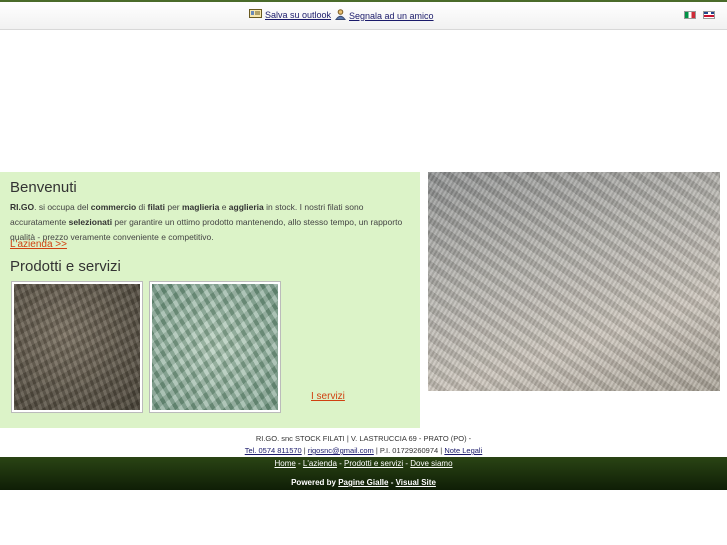  What do you see at coordinates (65, 266) in the screenshot?
I see `products-title: Prodotti e servizi` at bounding box center [65, 266].